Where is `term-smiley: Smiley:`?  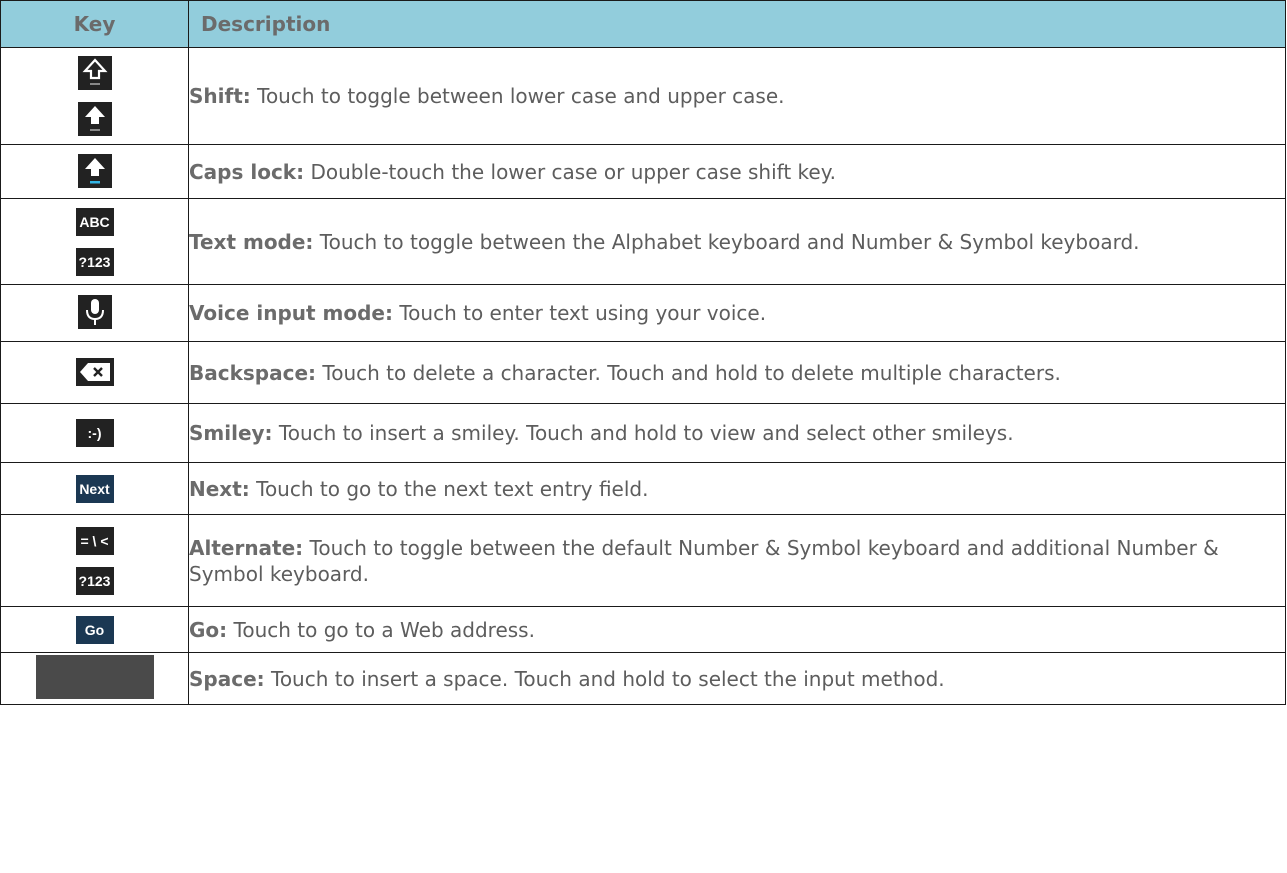
term-smiley: Smiley: is located at coordinates (231, 433).